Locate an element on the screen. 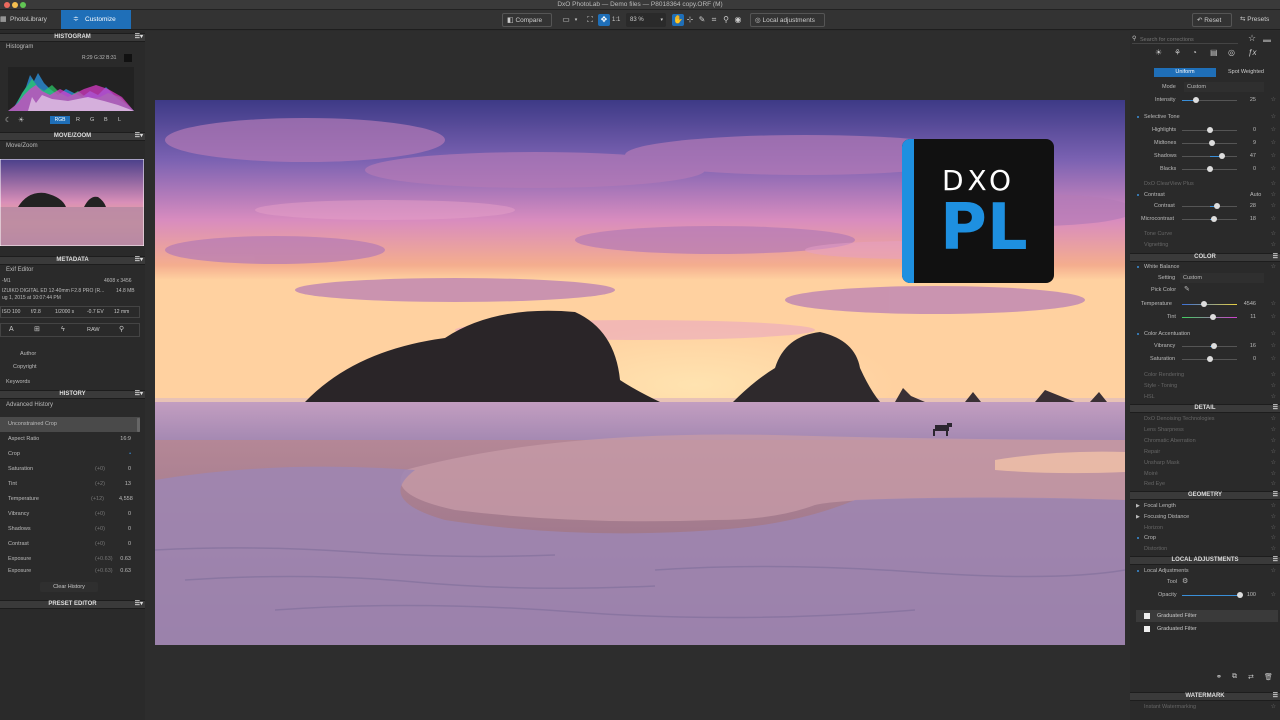  tab-customize: ≑ Customize is located at coordinates (96, 19).